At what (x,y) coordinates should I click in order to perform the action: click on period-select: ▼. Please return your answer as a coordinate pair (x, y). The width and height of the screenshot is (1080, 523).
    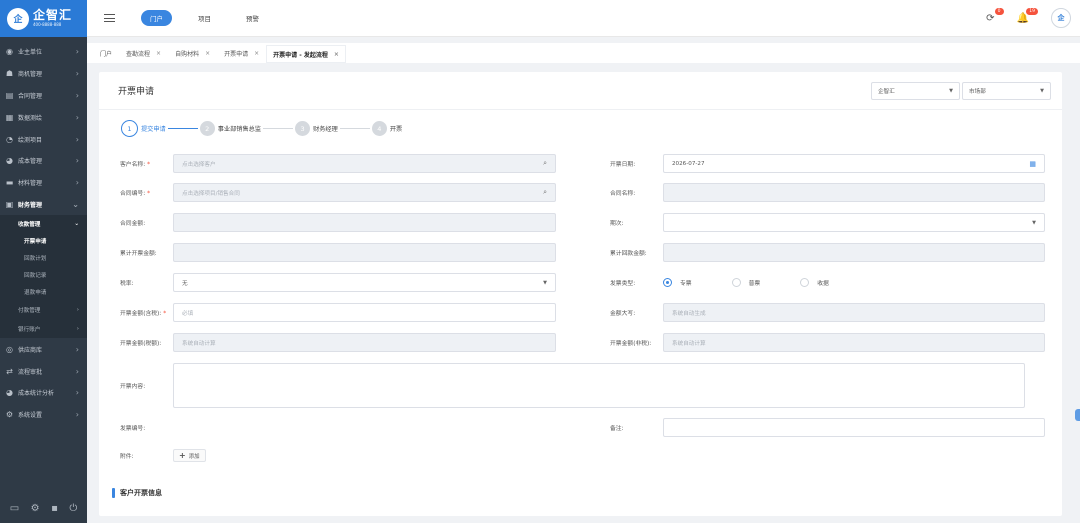
    Looking at the image, I should click on (854, 222).